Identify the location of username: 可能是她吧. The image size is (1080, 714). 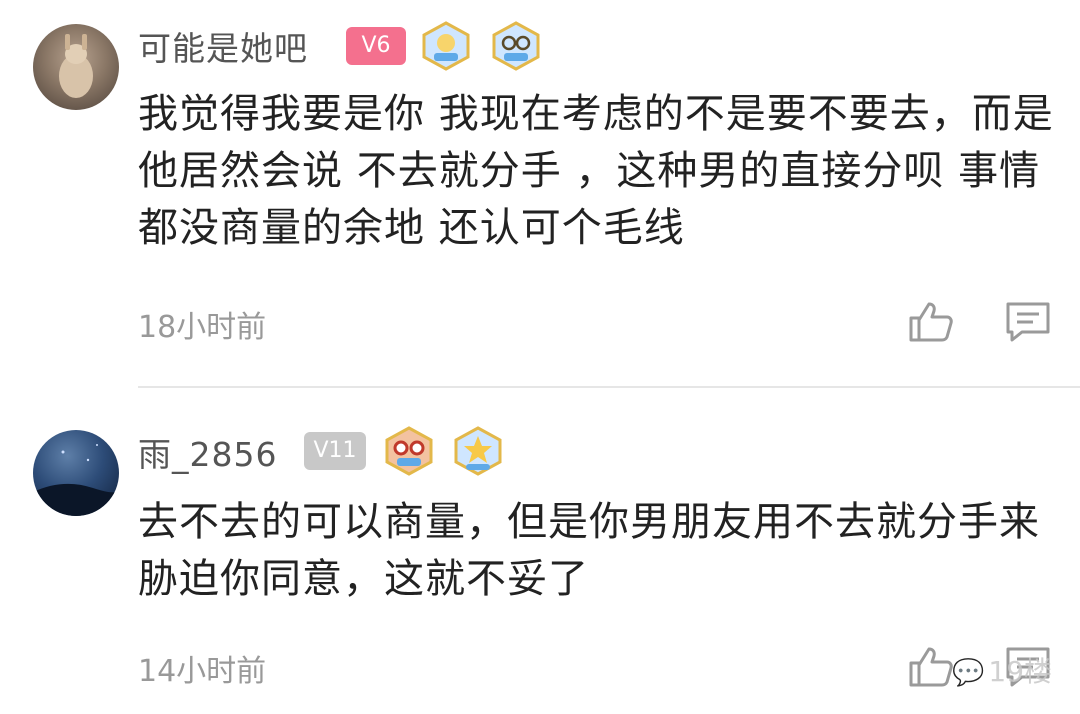
(223, 46).